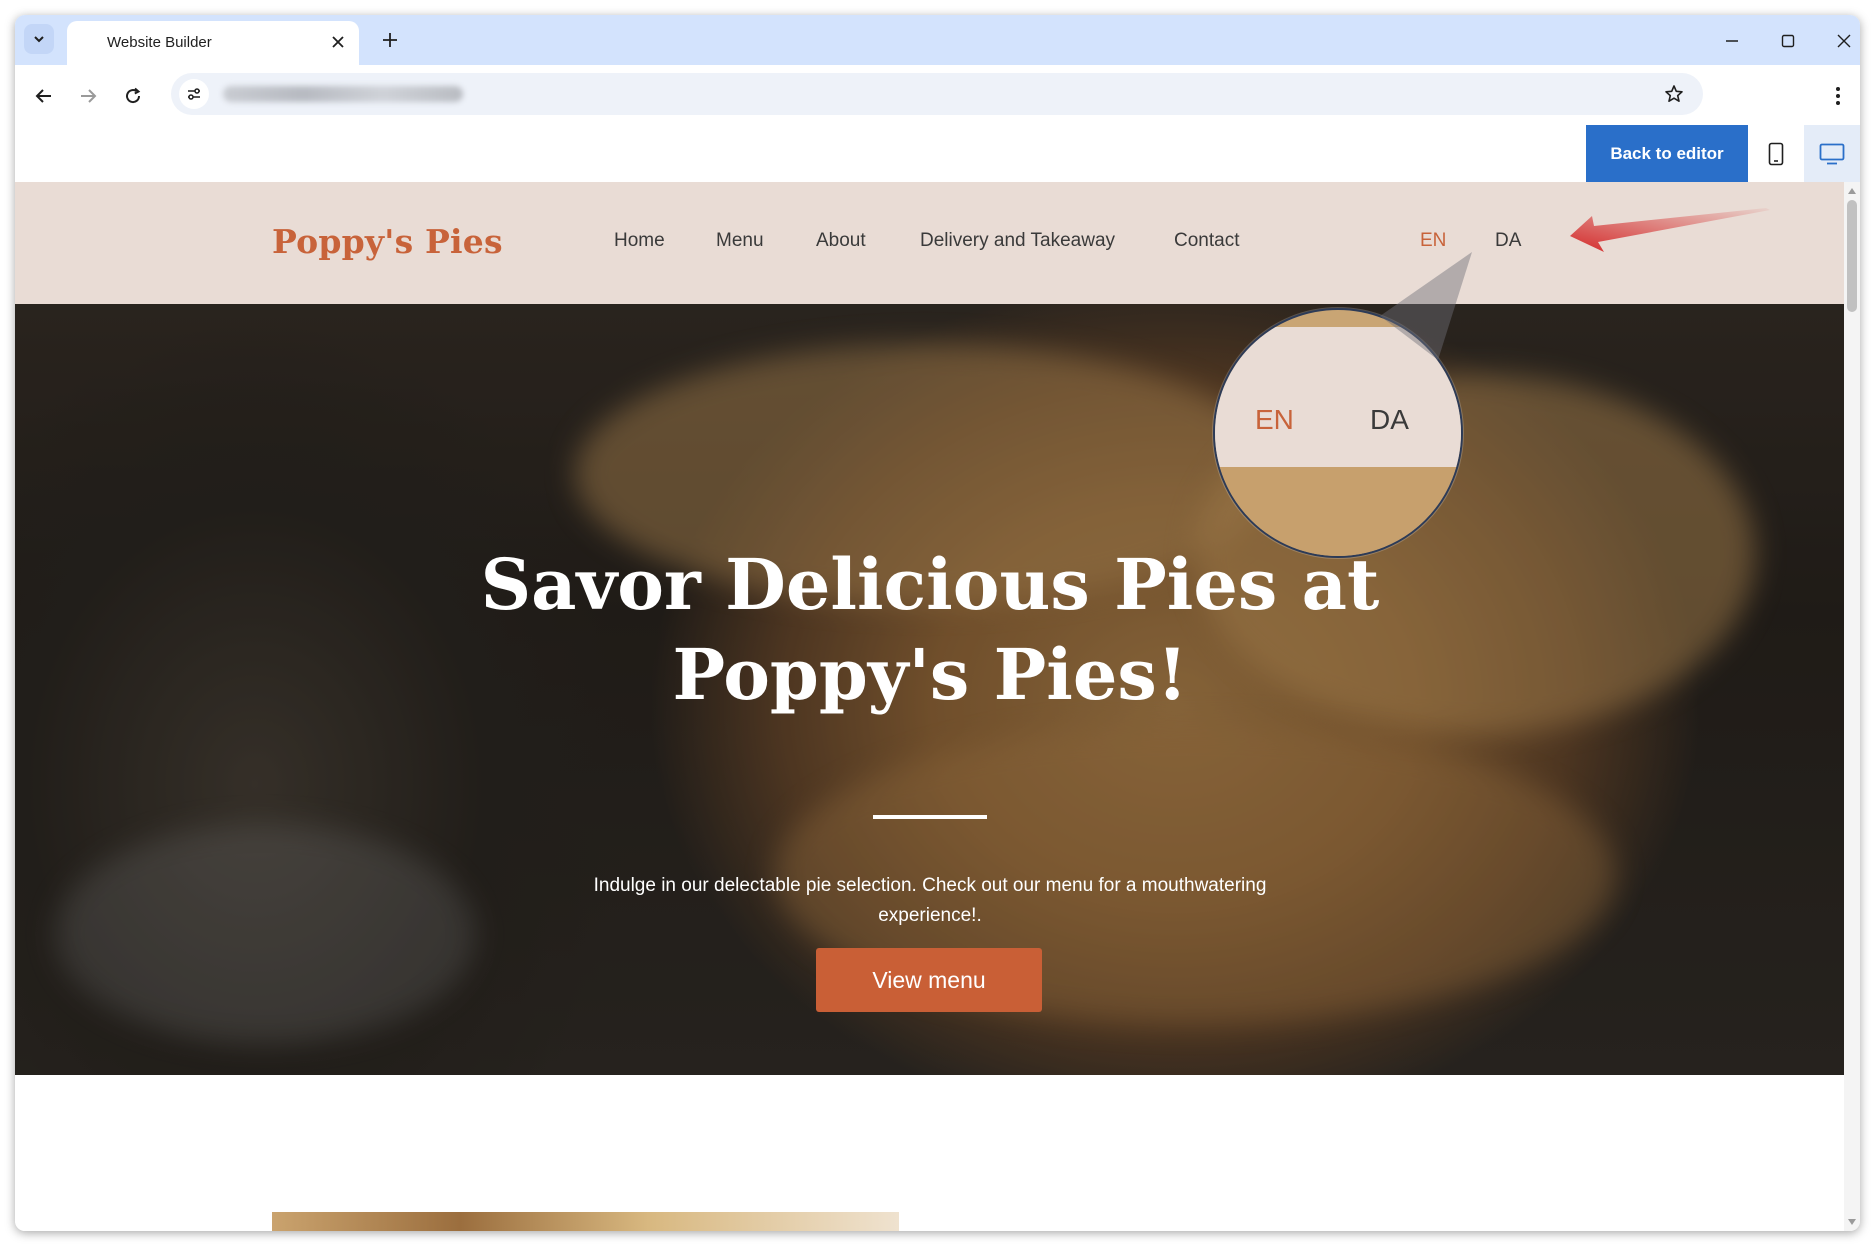 The image size is (1875, 1246). I want to click on star-icon, so click(1674, 93).